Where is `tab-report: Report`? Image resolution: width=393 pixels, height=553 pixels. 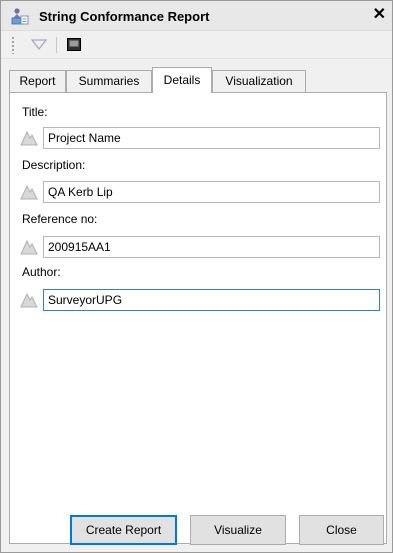
tab-report: Report is located at coordinates (37, 81).